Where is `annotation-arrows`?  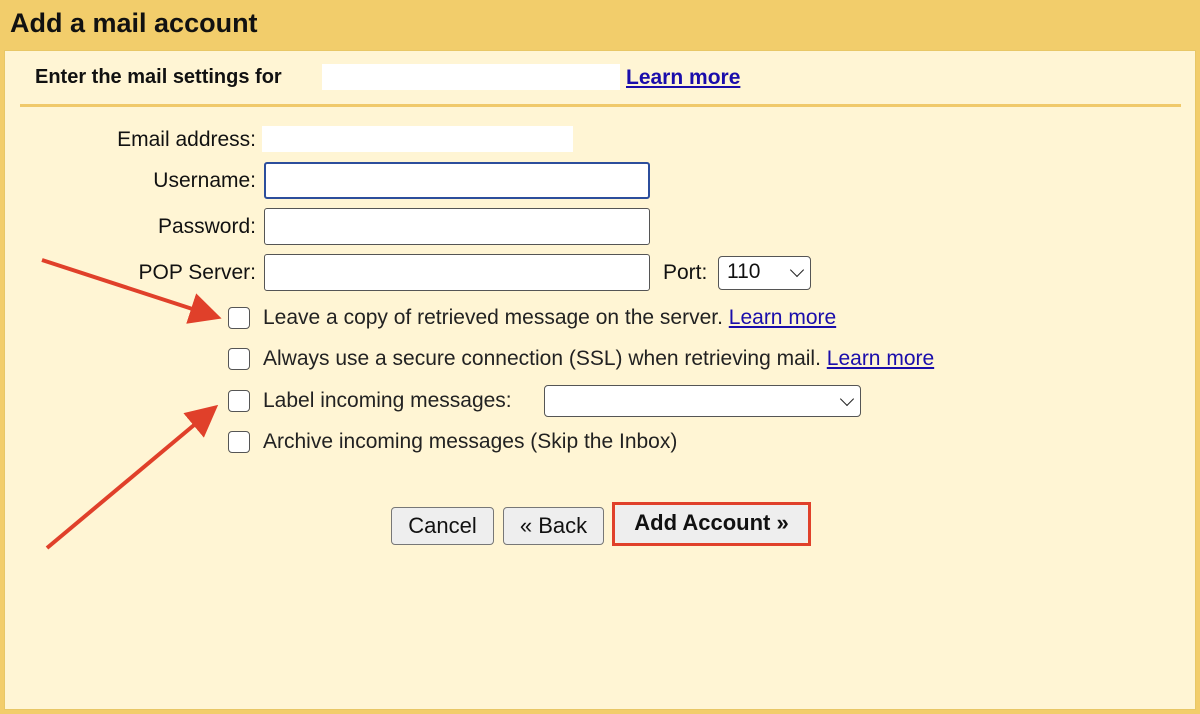 annotation-arrows is located at coordinates (131, 404).